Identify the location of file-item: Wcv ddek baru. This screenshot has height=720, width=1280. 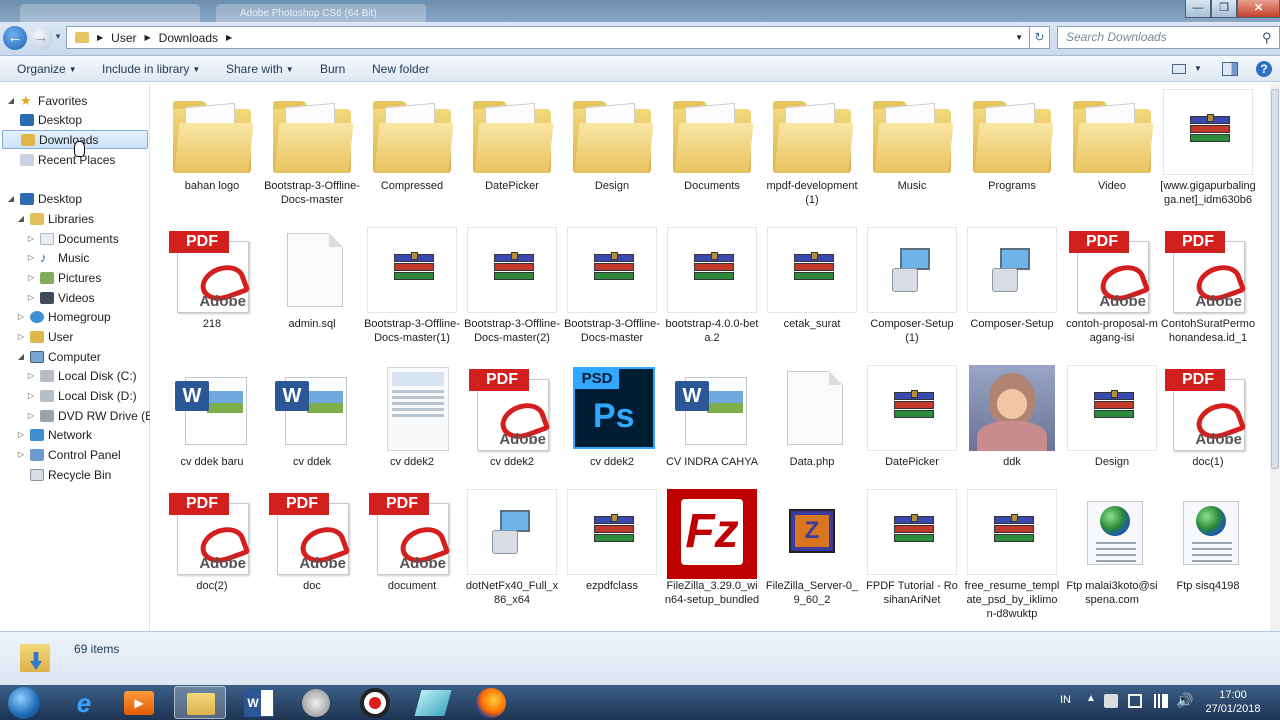
(212, 417).